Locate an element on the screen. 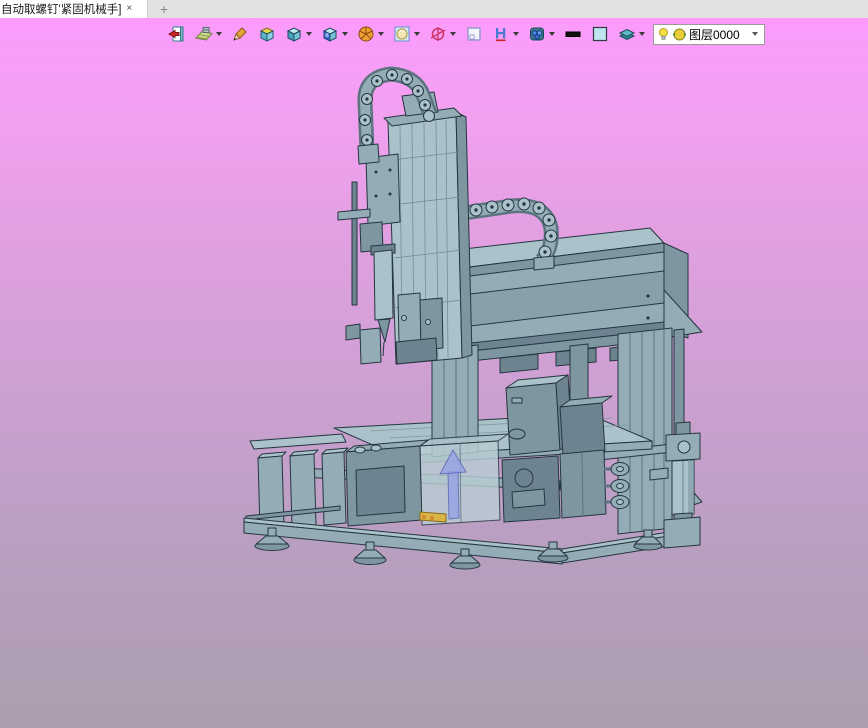 The height and width of the screenshot is (728, 868). translucent-box is located at coordinates (464, 479).